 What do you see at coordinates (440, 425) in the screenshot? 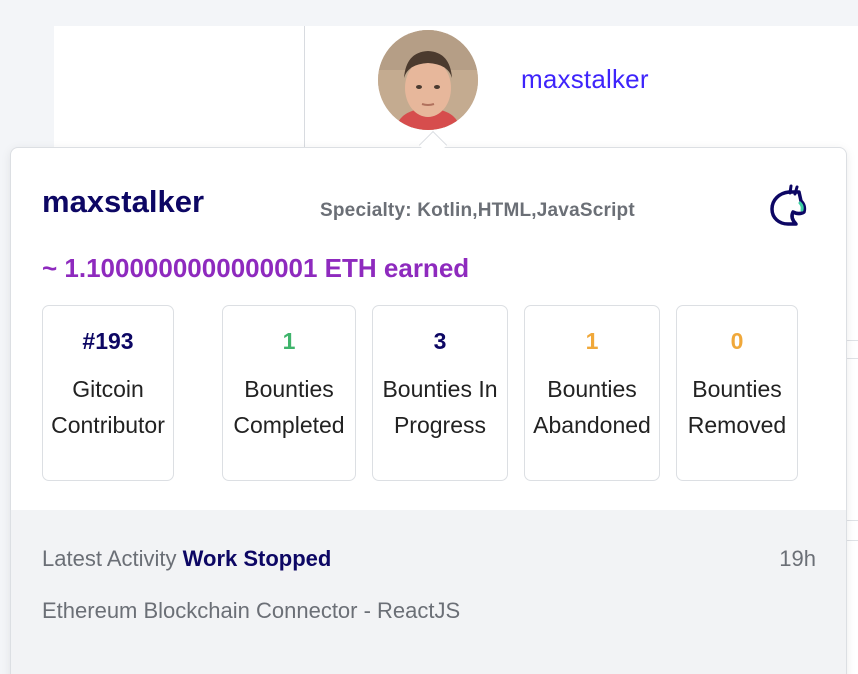
I see `stat-label-line2: Progress` at bounding box center [440, 425].